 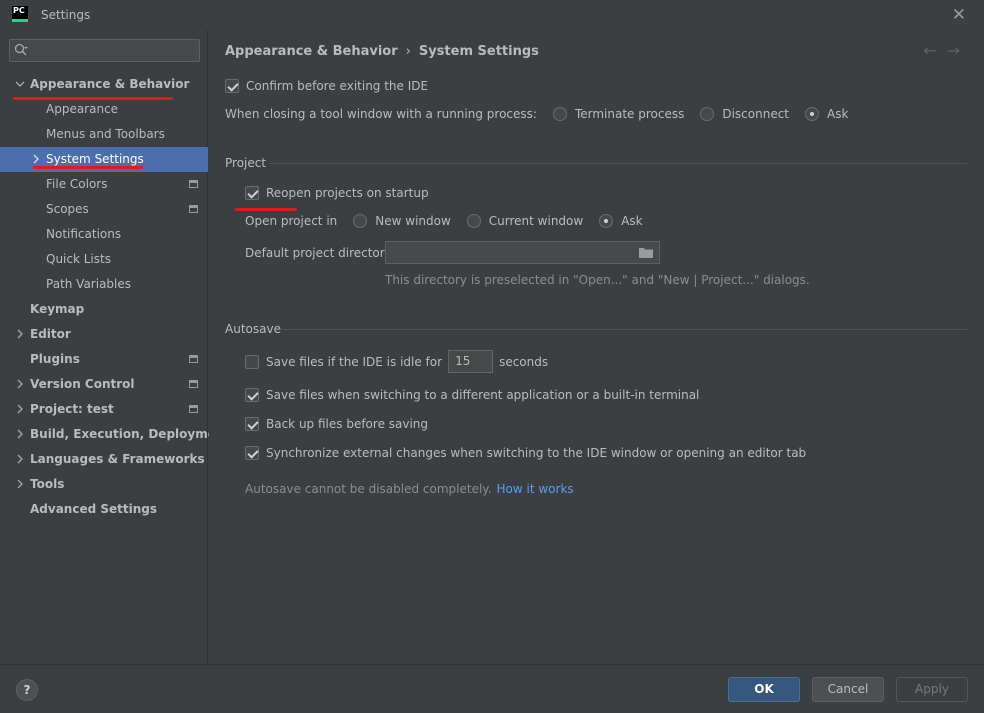 I want to click on sidebar-item-label: Keymap, so click(x=57, y=309).